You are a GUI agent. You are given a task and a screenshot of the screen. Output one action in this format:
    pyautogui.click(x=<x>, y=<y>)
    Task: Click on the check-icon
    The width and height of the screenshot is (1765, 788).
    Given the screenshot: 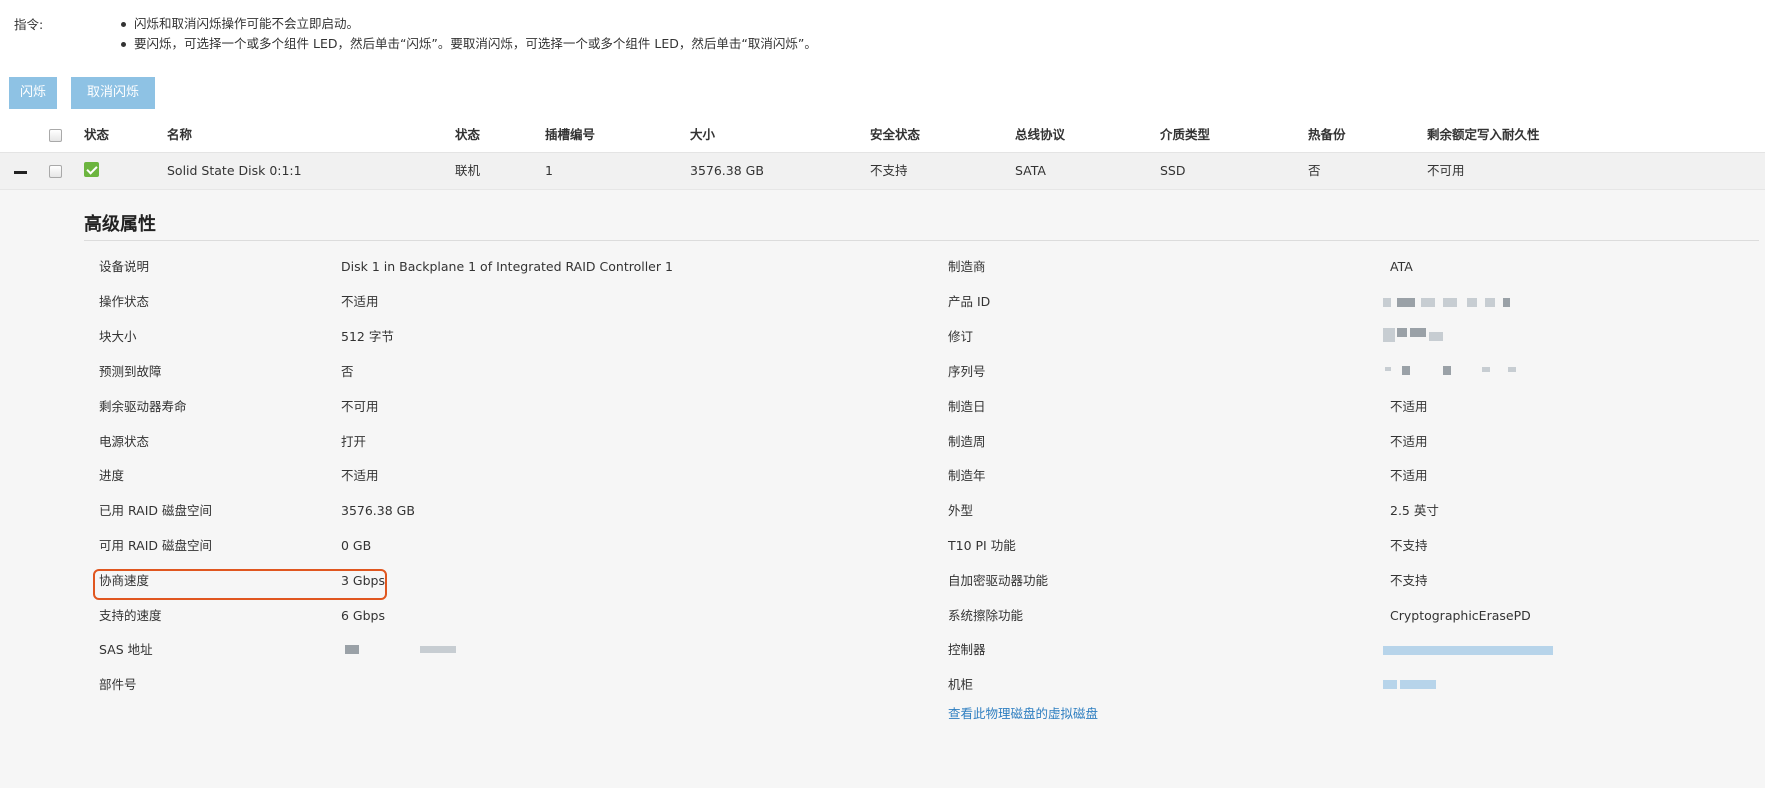 What is the action you would take?
    pyautogui.click(x=91, y=169)
    